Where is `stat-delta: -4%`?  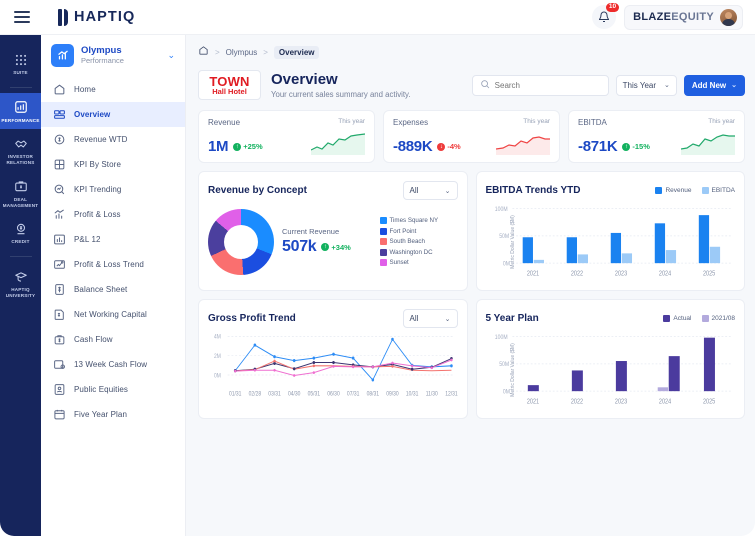
stat-delta: -4% is located at coordinates (454, 146).